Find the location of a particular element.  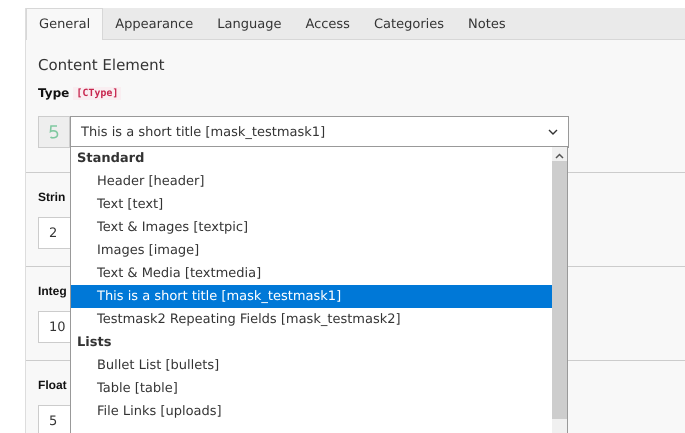

option-group-label: Lists is located at coordinates (94, 343).